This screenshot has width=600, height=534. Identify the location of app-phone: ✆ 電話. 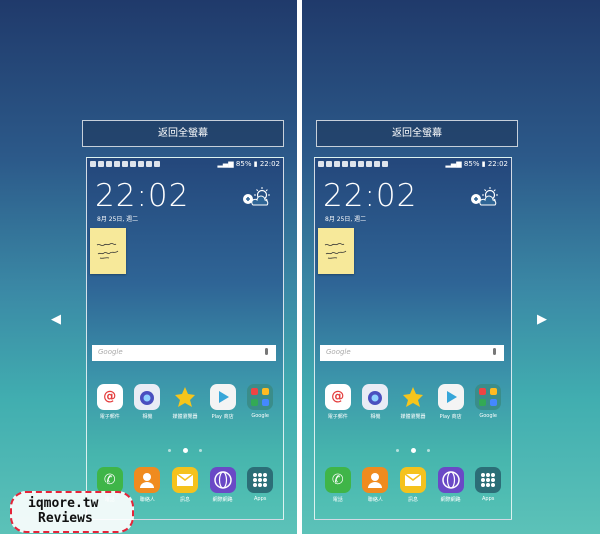
(338, 485).